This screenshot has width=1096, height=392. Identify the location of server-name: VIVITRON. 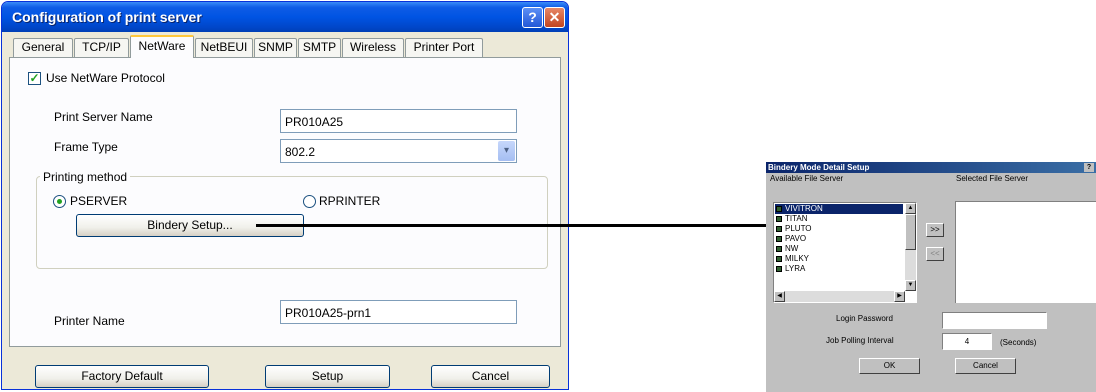
(804, 208).